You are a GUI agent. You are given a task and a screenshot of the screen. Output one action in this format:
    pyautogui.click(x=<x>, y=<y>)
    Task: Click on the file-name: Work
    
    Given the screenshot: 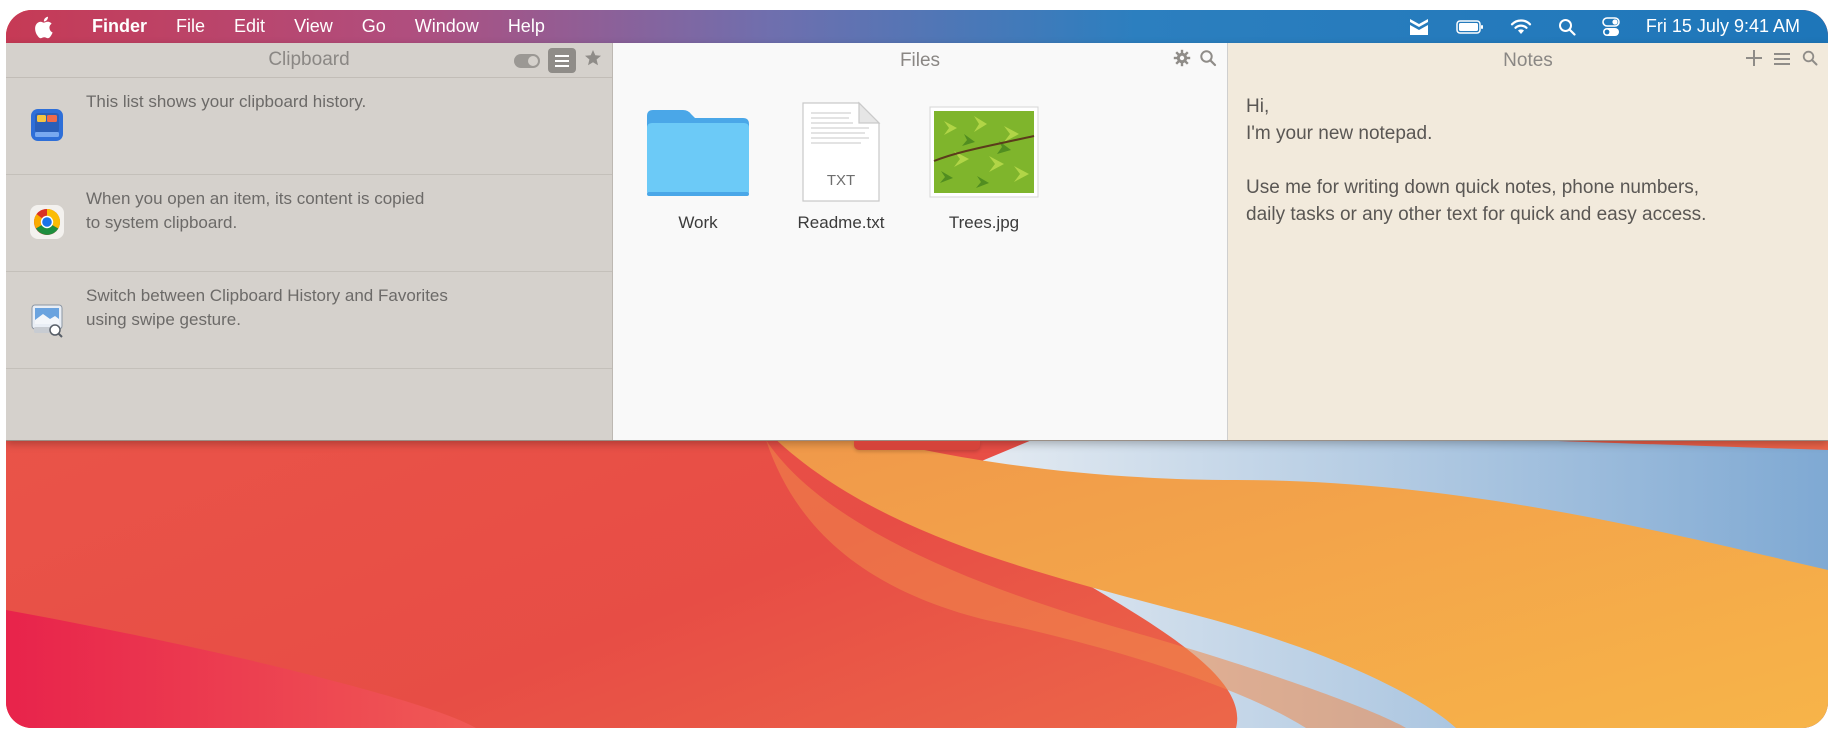 What is the action you would take?
    pyautogui.click(x=698, y=222)
    